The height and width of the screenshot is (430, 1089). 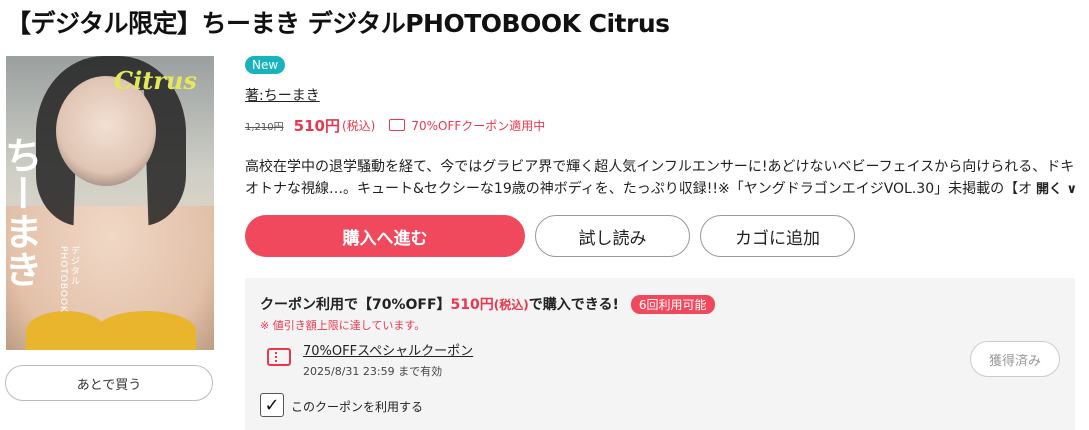 What do you see at coordinates (68, 279) in the screenshot?
I see `cover-subtitle: デジタルPHOTOBOOK` at bounding box center [68, 279].